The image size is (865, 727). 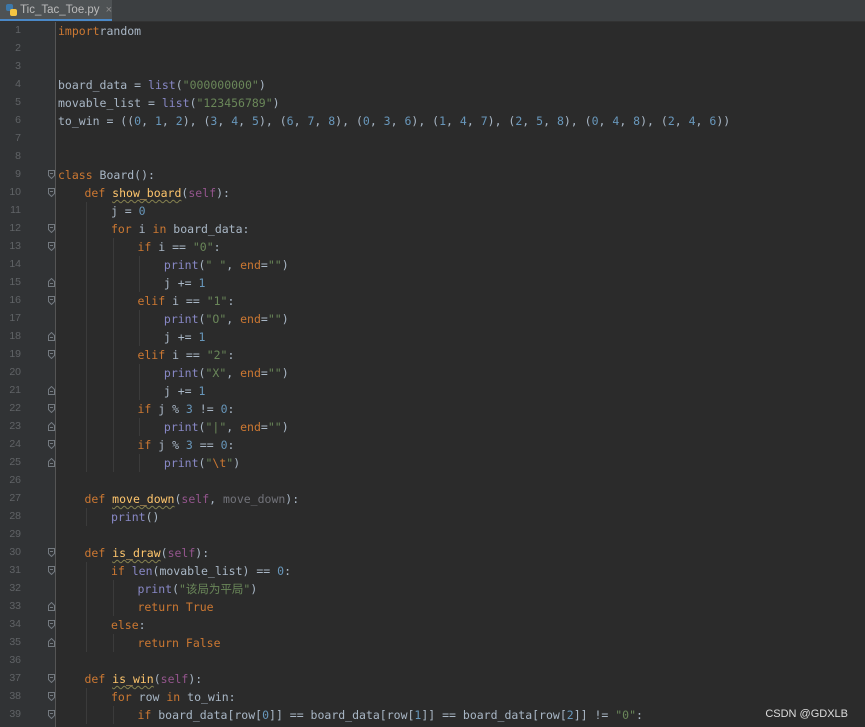 I want to click on code-text: board_data = list("000000000"), so click(x=162, y=85).